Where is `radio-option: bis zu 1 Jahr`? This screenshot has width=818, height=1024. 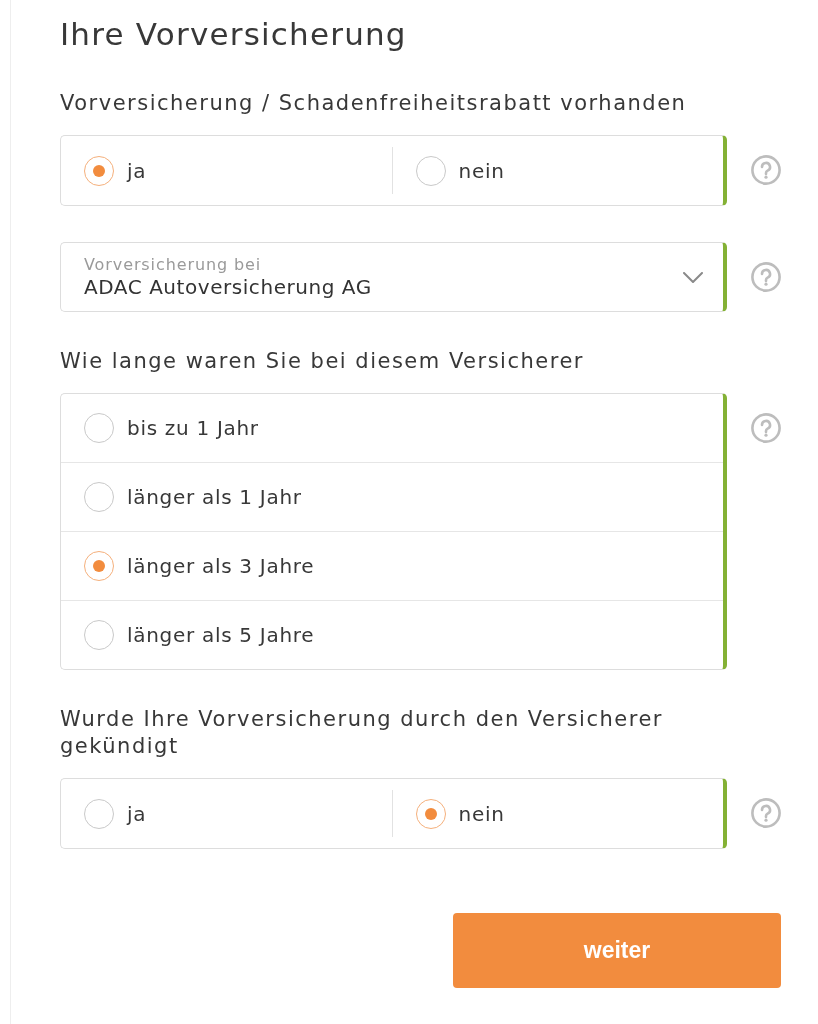
radio-option: bis zu 1 Jahr is located at coordinates (392, 428).